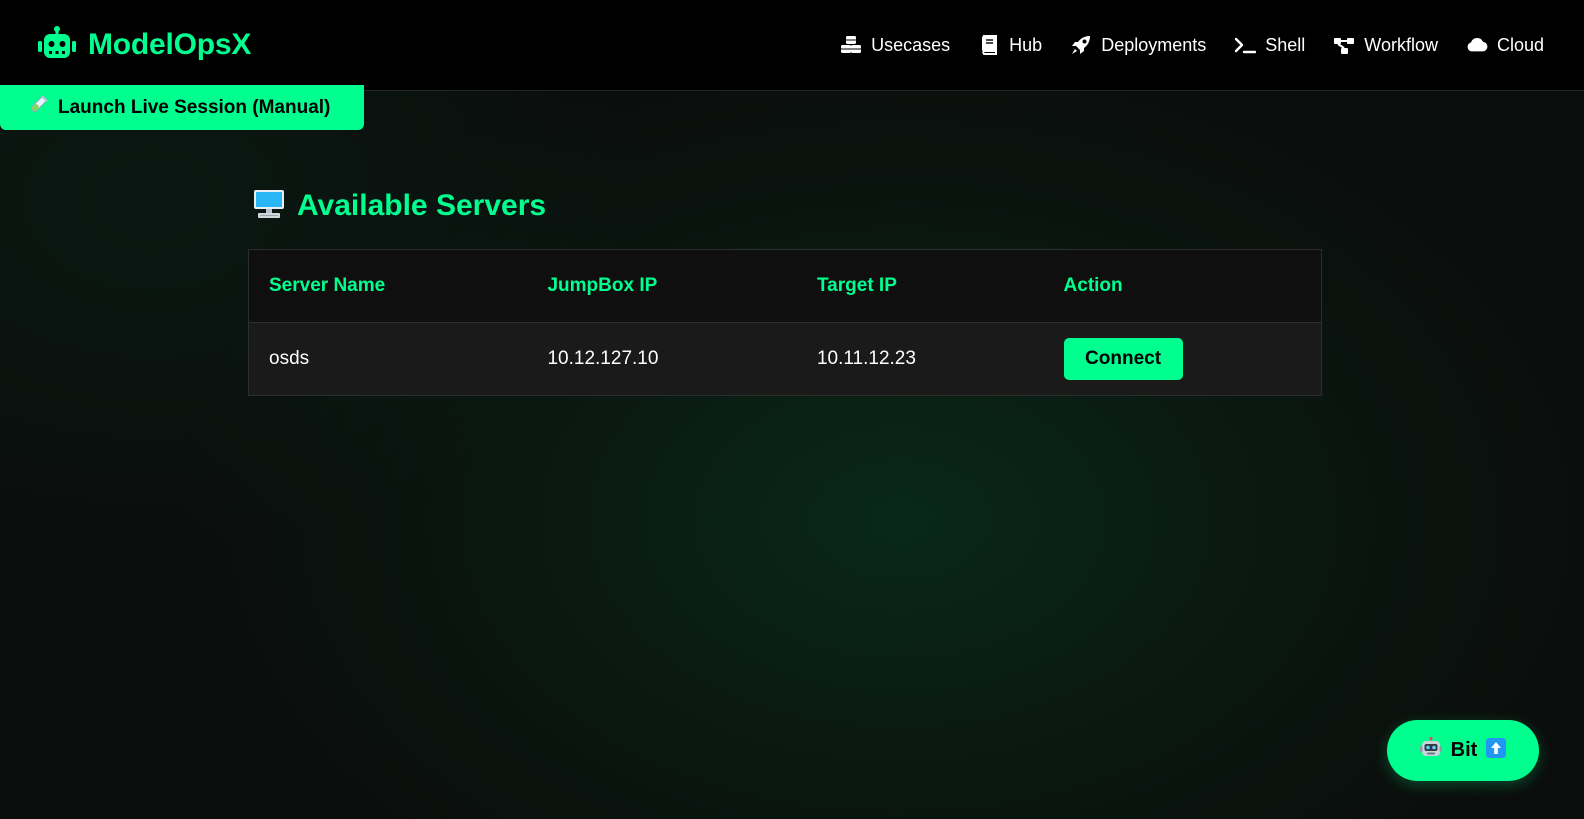 The width and height of the screenshot is (1584, 819). What do you see at coordinates (1026, 44) in the screenshot?
I see `nav-label-hub: Hub` at bounding box center [1026, 44].